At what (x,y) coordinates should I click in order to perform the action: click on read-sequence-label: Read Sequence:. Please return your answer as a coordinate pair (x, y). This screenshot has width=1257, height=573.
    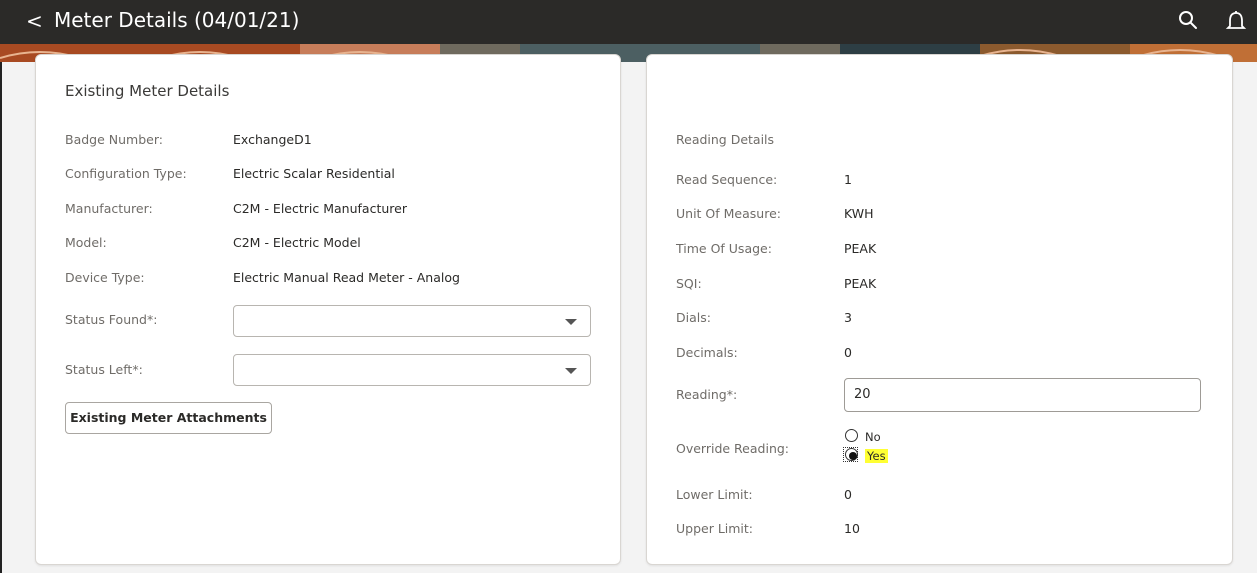
    Looking at the image, I should click on (727, 179).